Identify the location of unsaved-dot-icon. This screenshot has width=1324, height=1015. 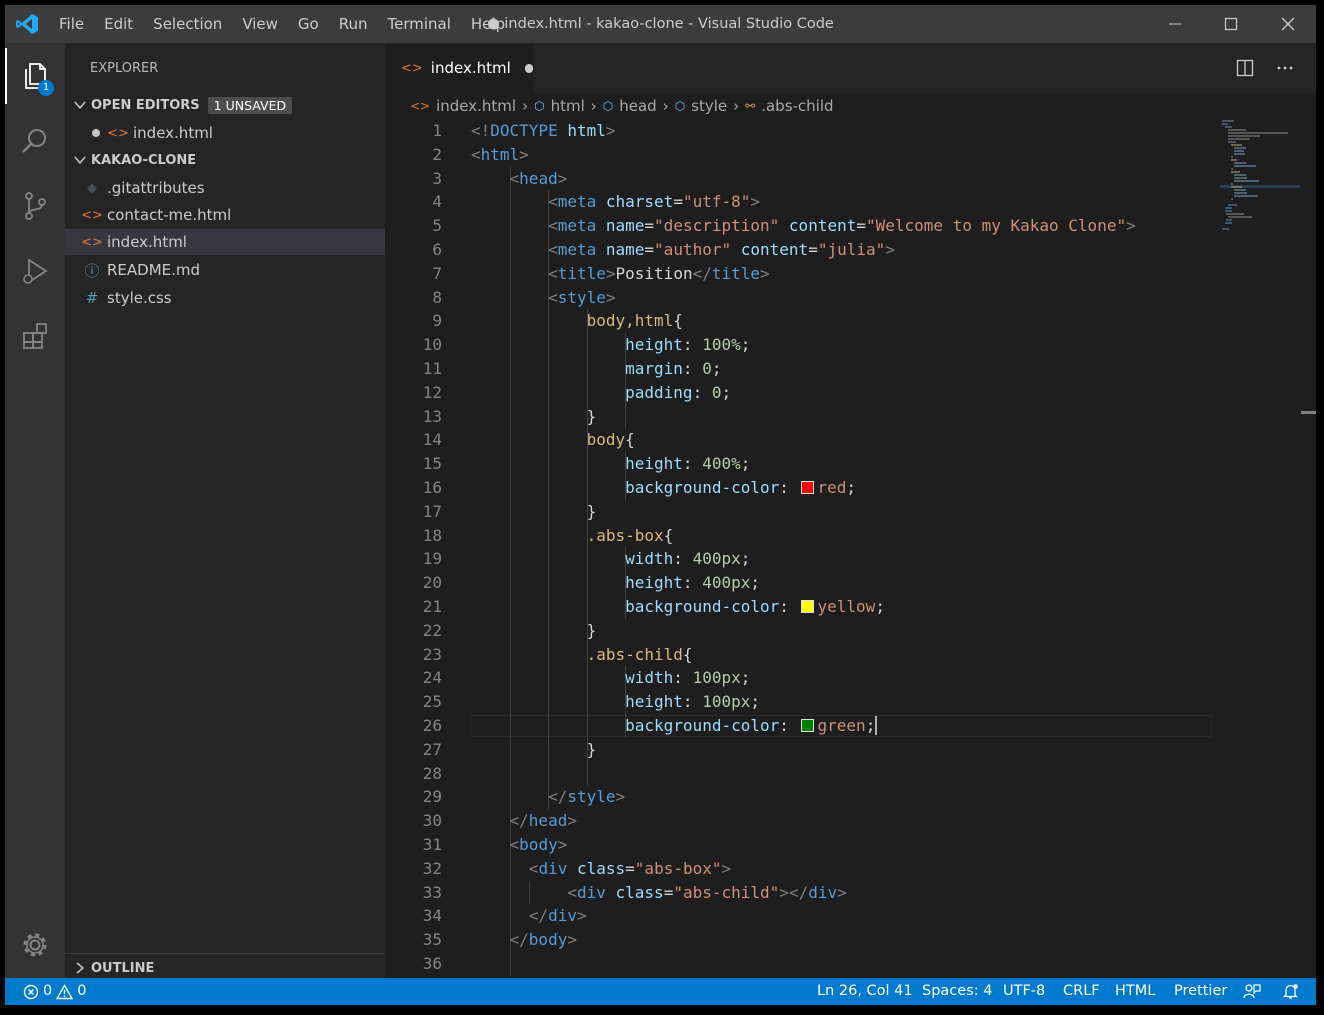
(528, 68).